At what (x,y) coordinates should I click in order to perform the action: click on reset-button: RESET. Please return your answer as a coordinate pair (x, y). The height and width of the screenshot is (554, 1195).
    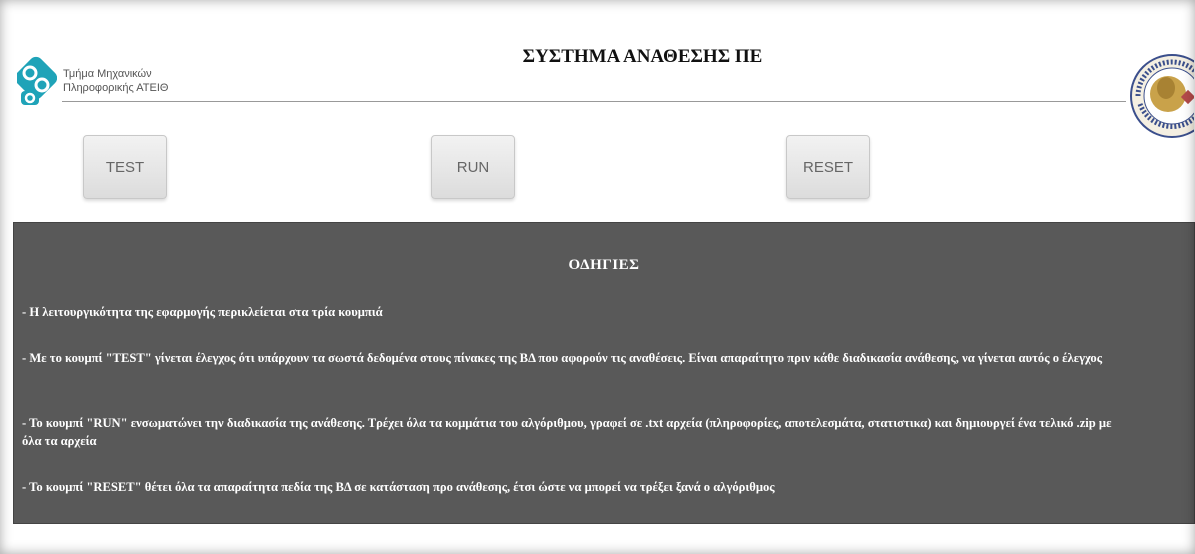
    Looking at the image, I should click on (828, 167).